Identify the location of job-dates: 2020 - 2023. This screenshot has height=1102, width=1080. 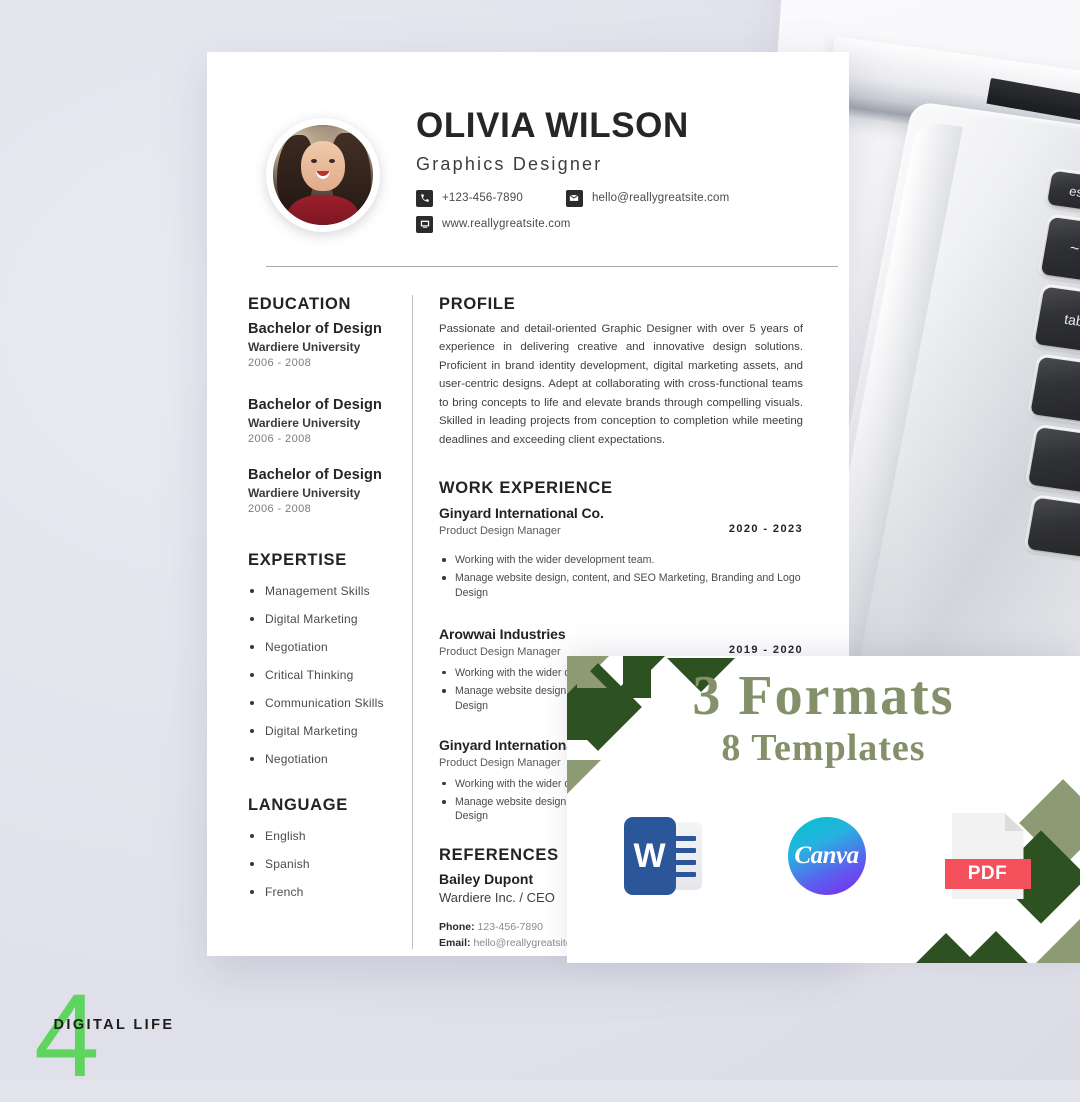
(765, 529).